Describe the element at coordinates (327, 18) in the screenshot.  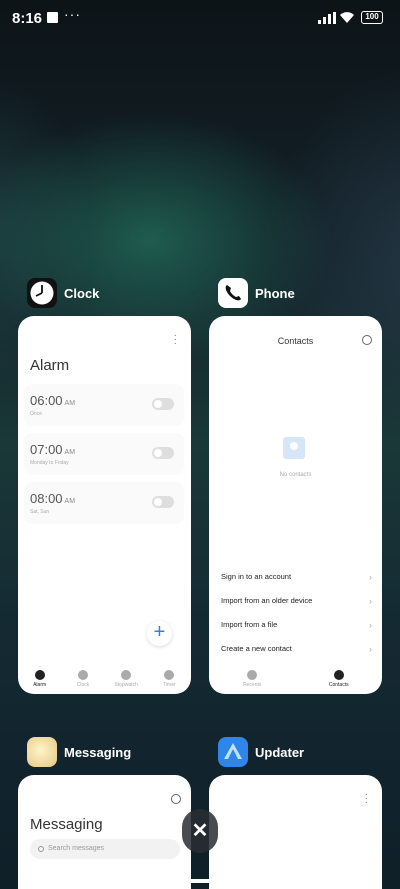
I see `signal-icon` at that location.